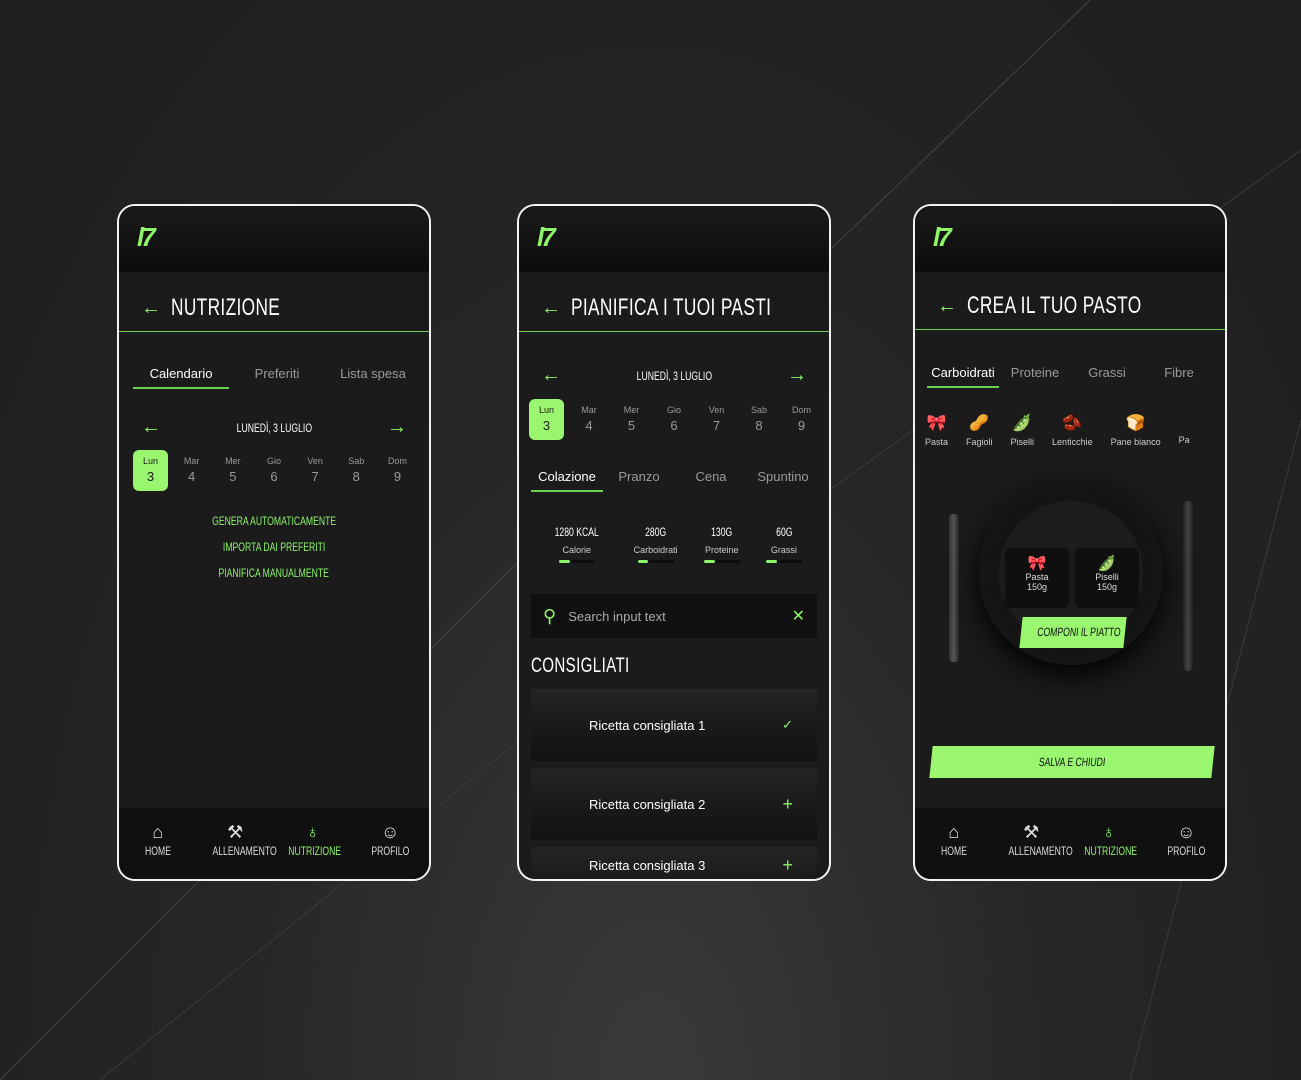 The height and width of the screenshot is (1080, 1301). I want to click on tab-grassi: Grassi, so click(1107, 376).